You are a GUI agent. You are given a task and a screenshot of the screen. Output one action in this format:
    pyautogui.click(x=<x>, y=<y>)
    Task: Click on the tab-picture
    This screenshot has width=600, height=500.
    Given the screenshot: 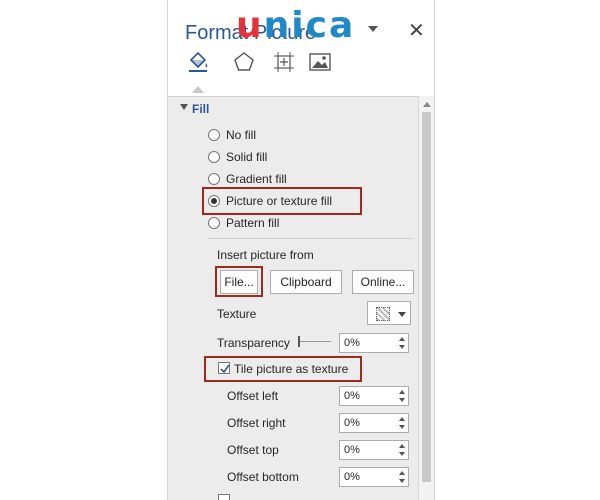 What is the action you would take?
    pyautogui.click(x=320, y=62)
    